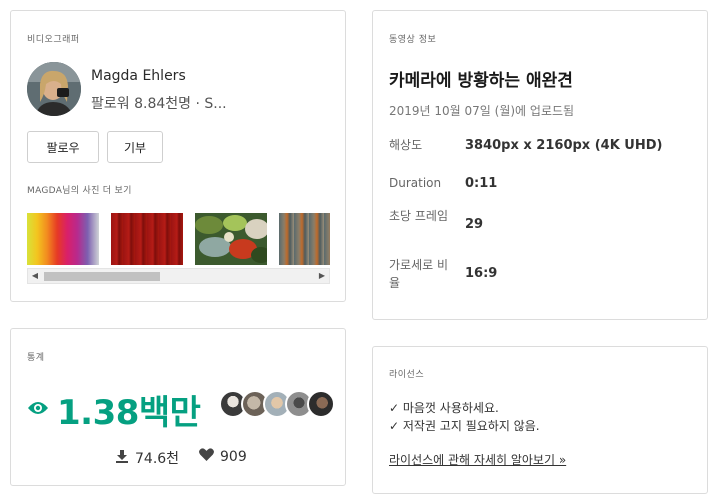 The height and width of the screenshot is (503, 720). I want to click on stats-card: 통계 1.38백만 74.6천 909, so click(178, 407).